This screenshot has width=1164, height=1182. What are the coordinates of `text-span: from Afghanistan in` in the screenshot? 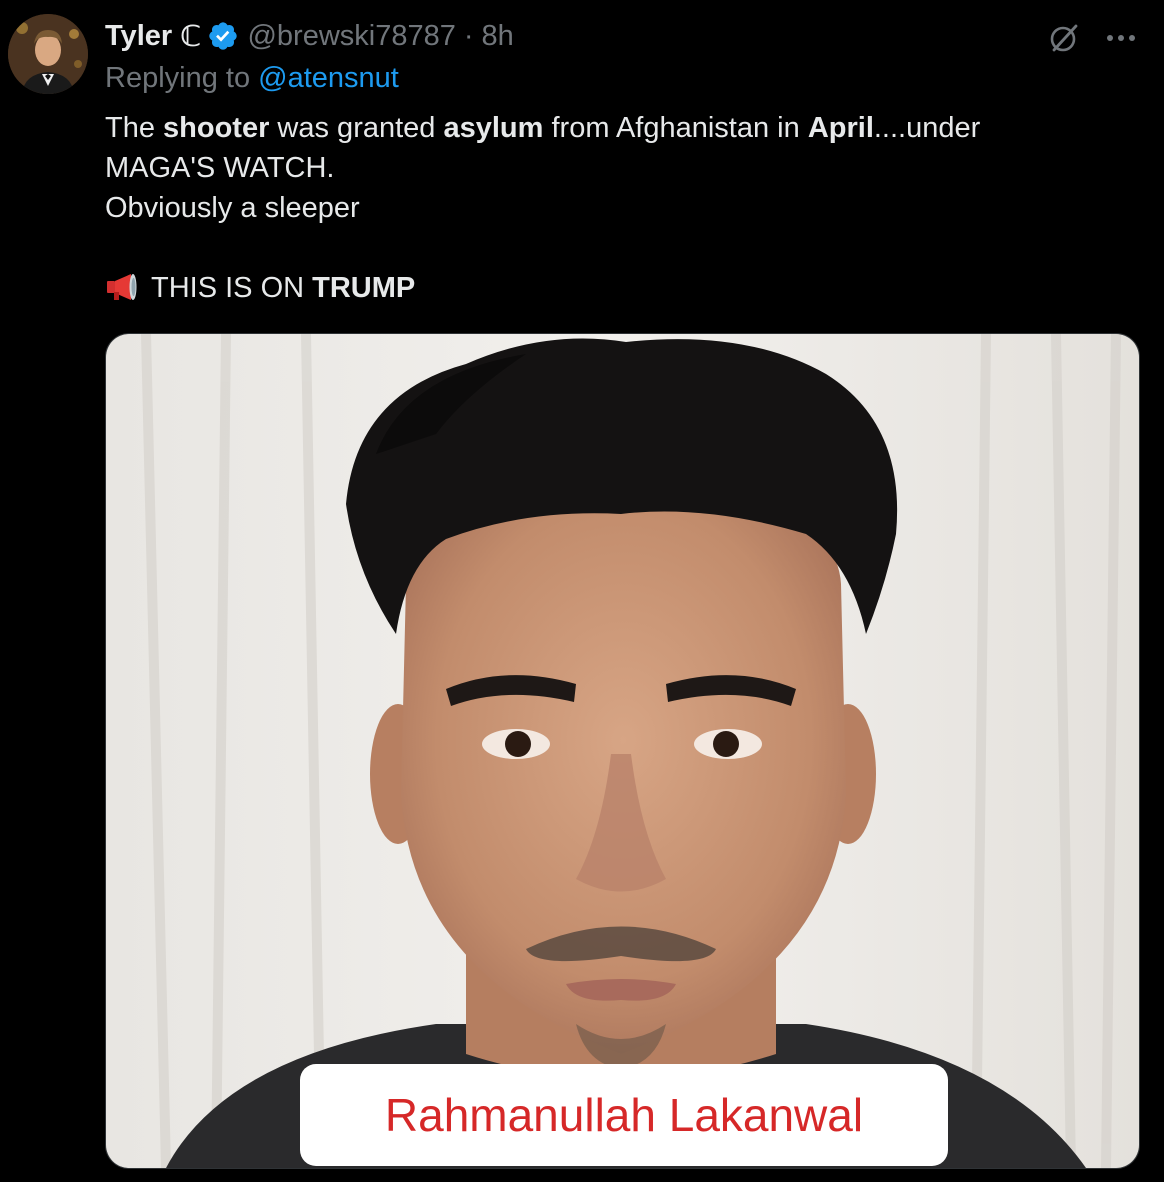 It's located at (675, 128).